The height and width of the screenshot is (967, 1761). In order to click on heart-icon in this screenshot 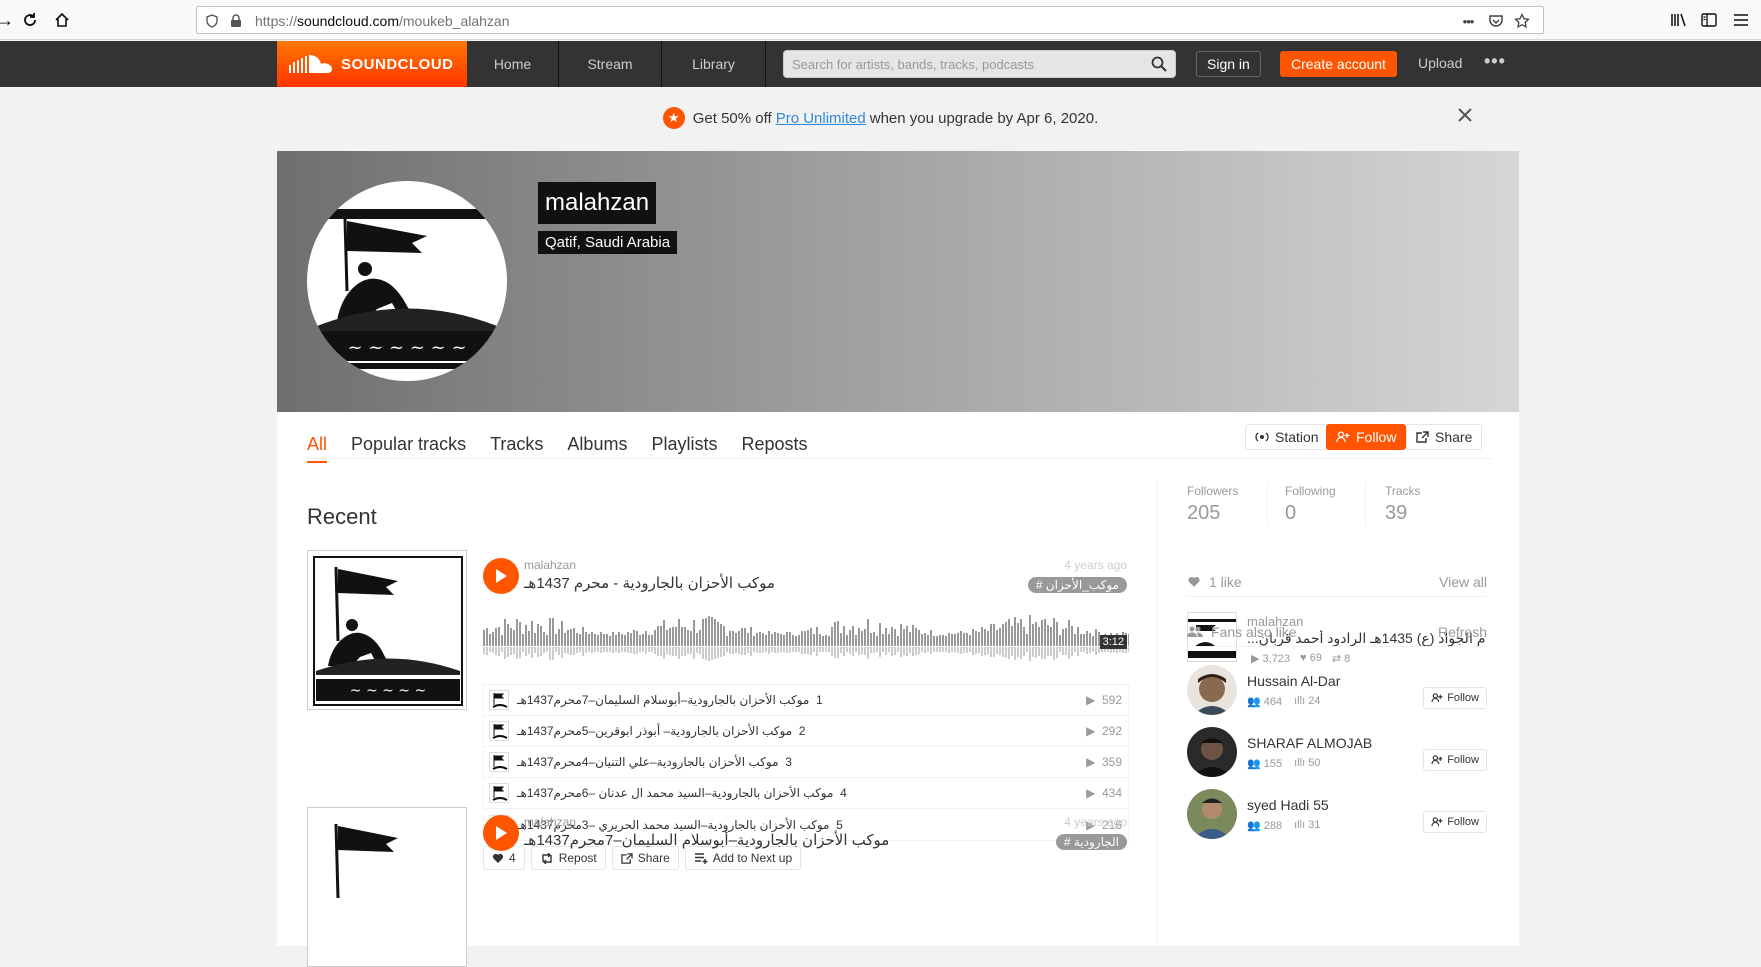, I will do `click(1194, 582)`.